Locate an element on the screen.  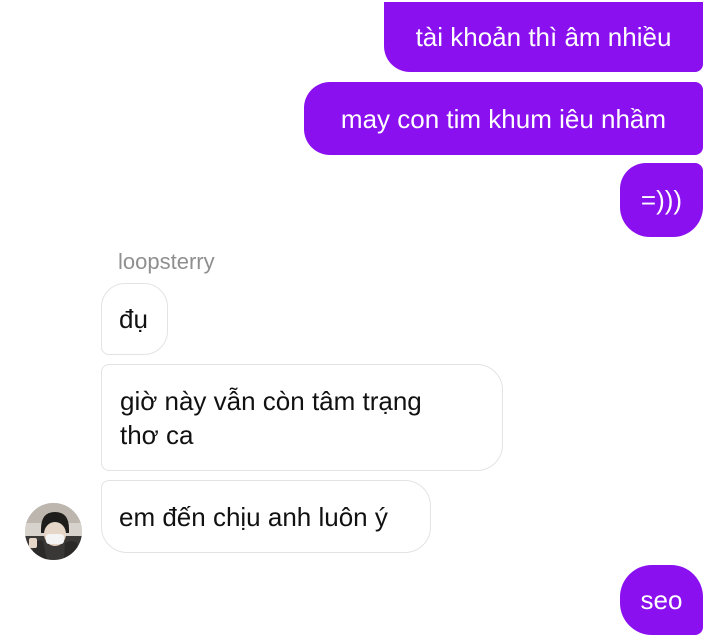
message-text: em đến chịu anh luôn ý is located at coordinates (253, 516).